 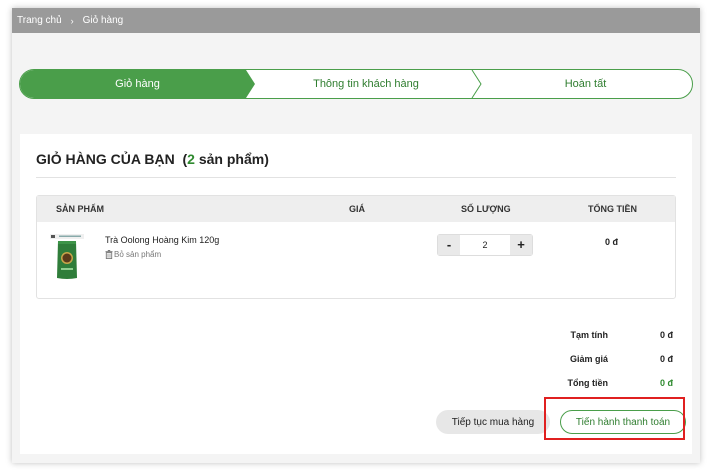 I want to click on breadcrumb-home-link: Trang chủ, so click(x=39, y=20).